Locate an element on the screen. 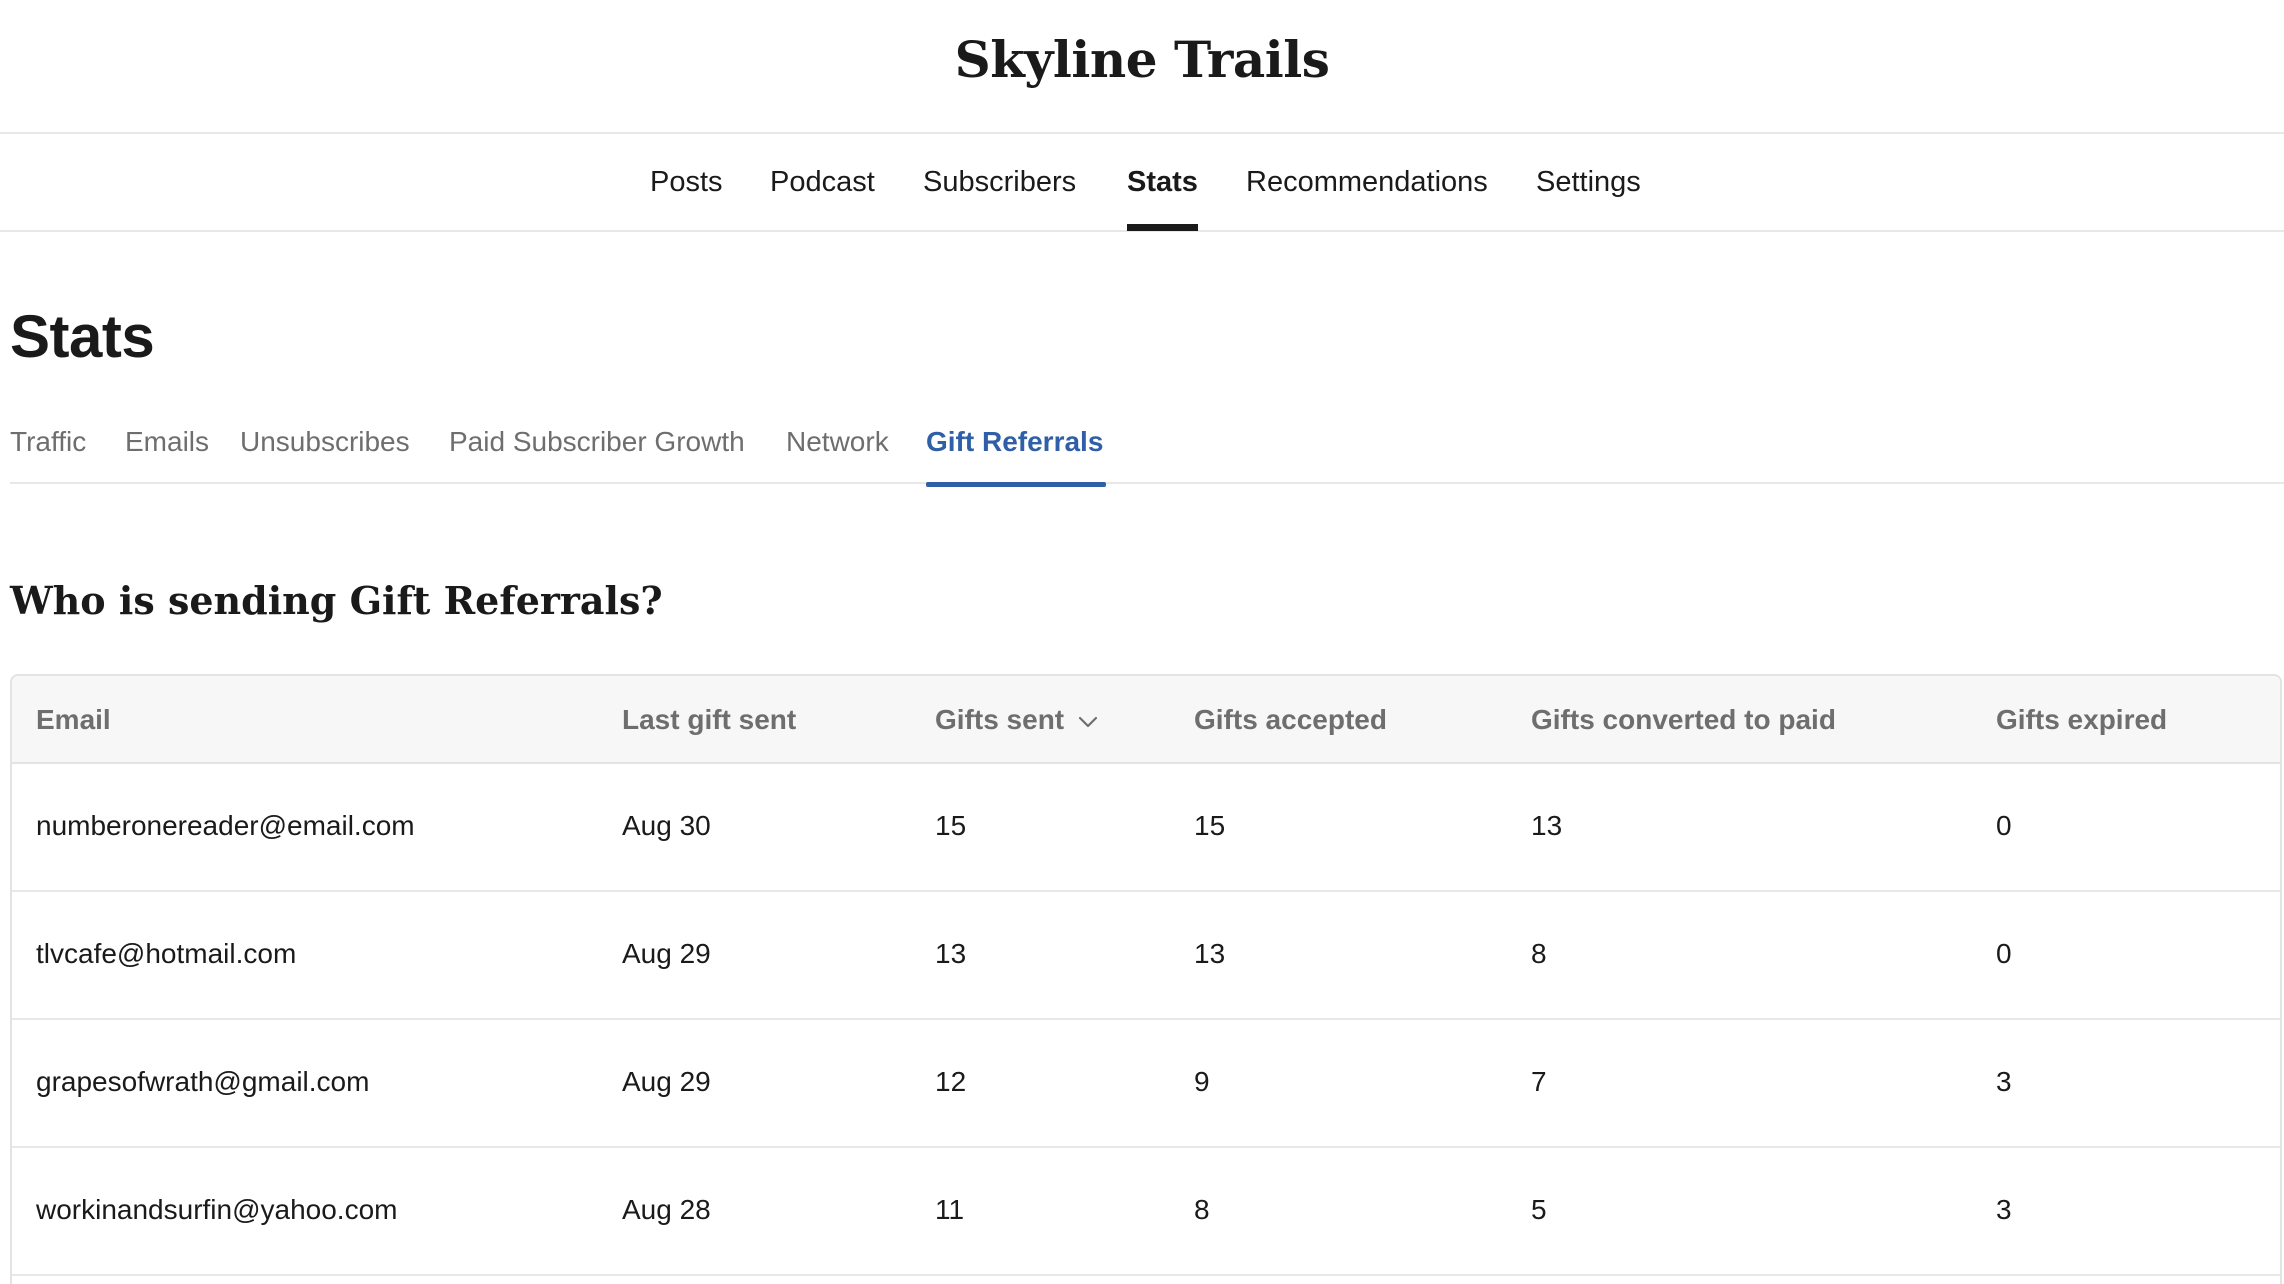  page-title: Stats is located at coordinates (82, 336).